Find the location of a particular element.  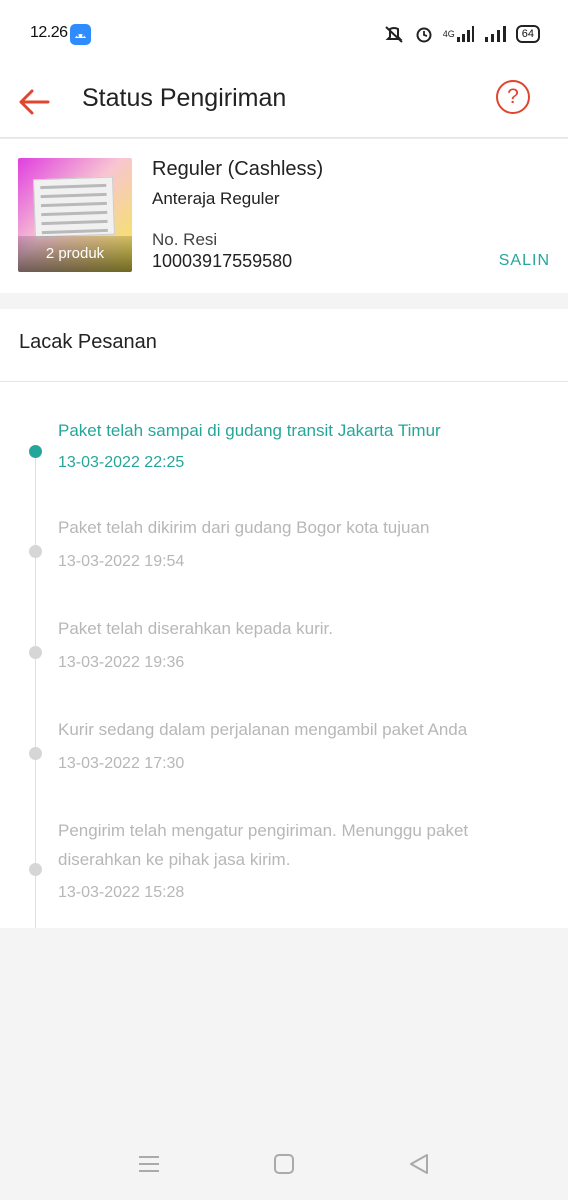

timeline-line is located at coordinates (35, 686).